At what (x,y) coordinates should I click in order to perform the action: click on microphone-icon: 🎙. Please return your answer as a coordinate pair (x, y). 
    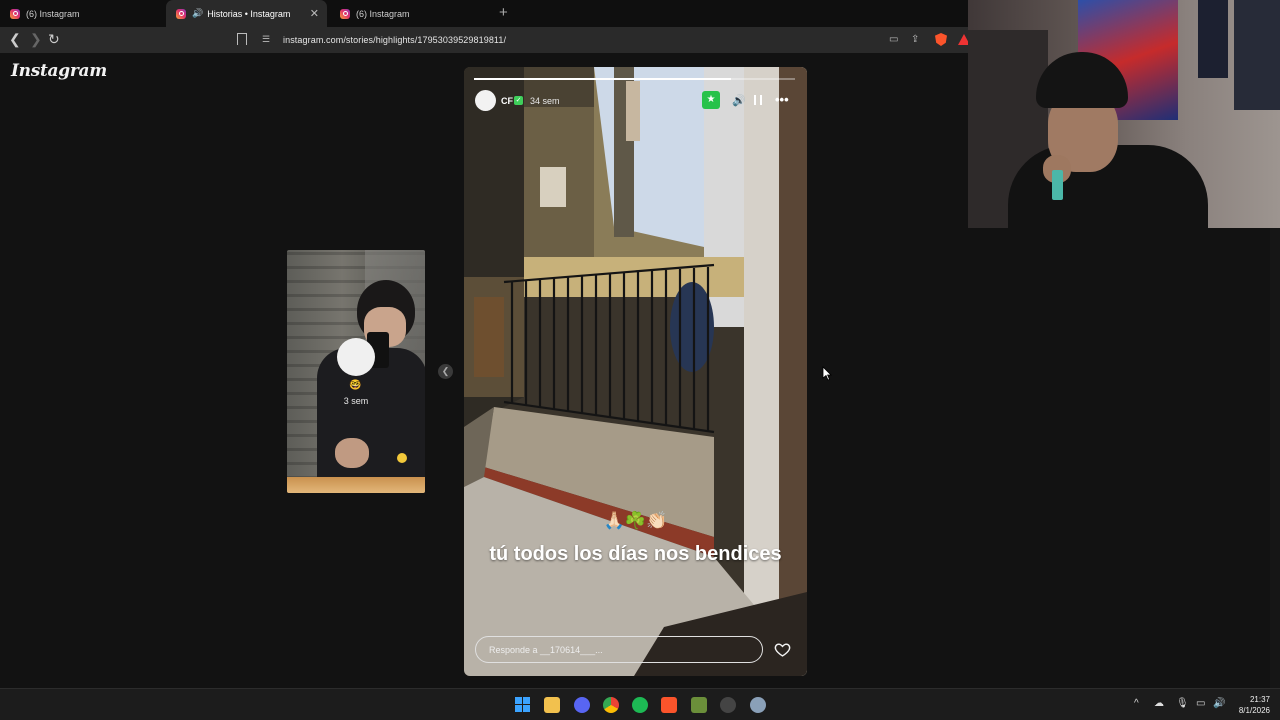
    Looking at the image, I should click on (1182, 703).